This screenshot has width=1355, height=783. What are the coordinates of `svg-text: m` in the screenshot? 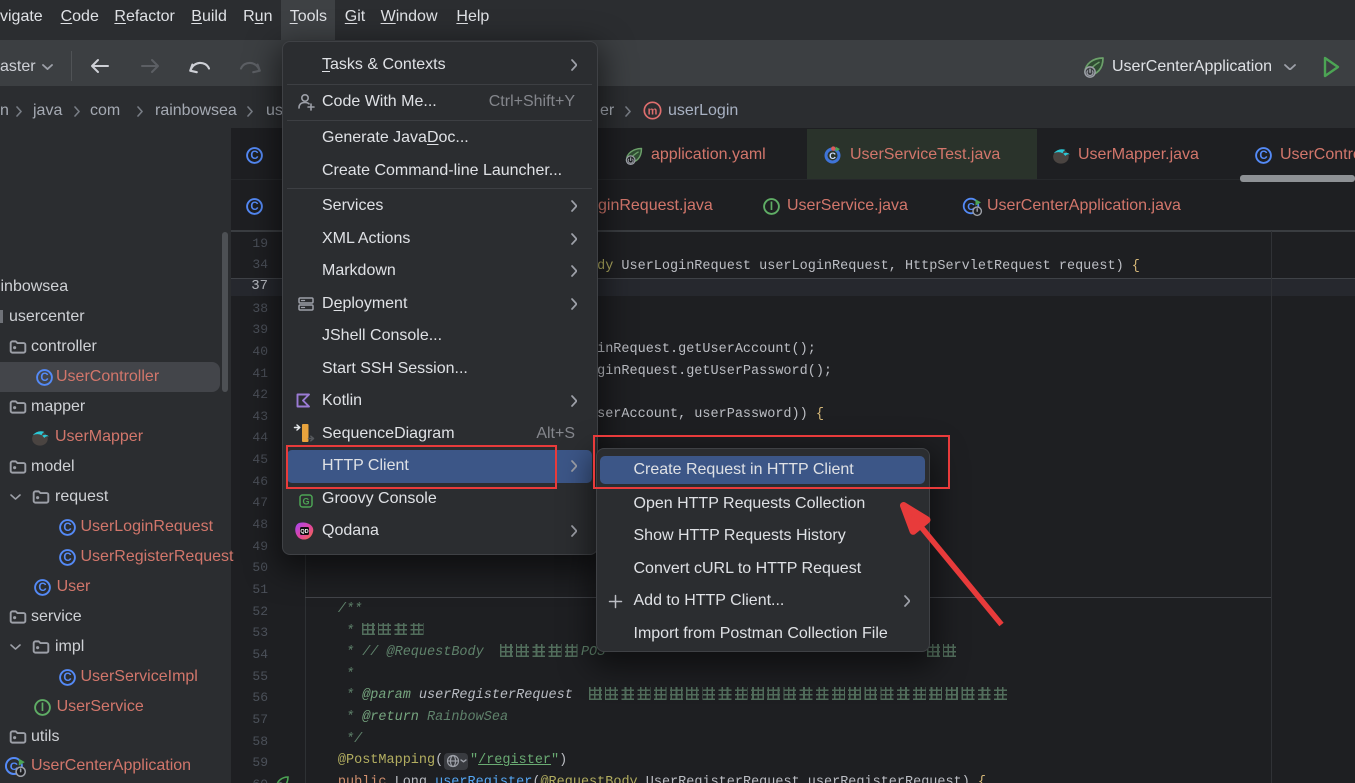 It's located at (653, 111).